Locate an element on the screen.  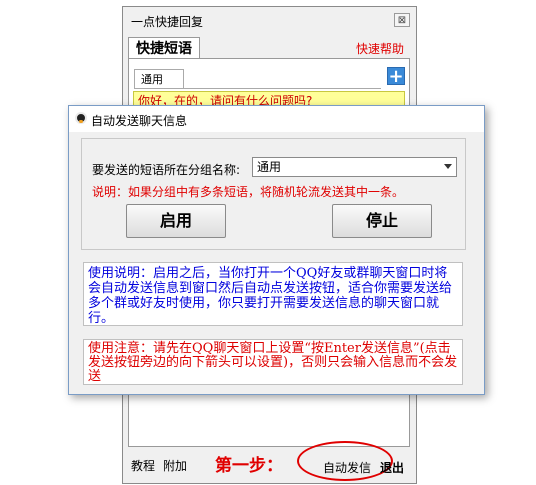
qq-penguin-icon is located at coordinates (81, 118).